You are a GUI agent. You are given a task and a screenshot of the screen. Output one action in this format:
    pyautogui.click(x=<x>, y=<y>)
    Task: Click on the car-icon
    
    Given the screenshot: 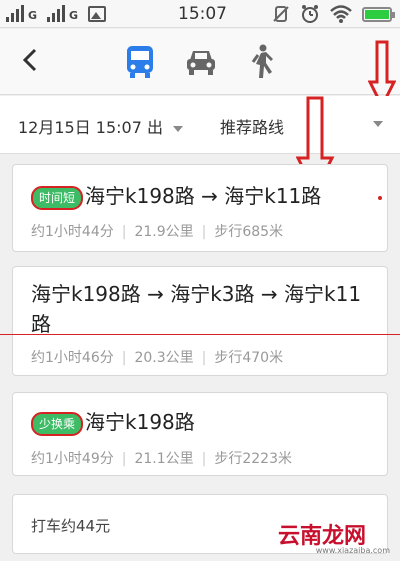 What is the action you would take?
    pyautogui.click(x=201, y=63)
    